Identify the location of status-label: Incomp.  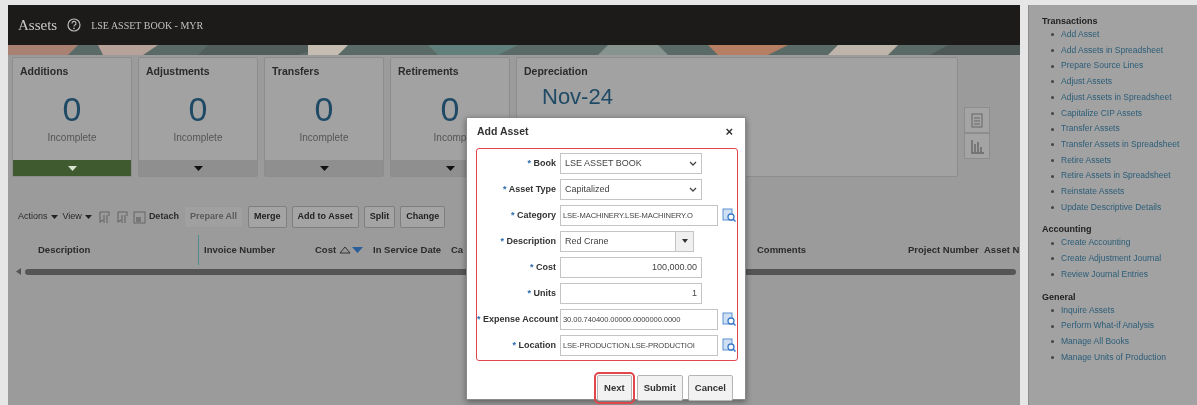
(450, 137).